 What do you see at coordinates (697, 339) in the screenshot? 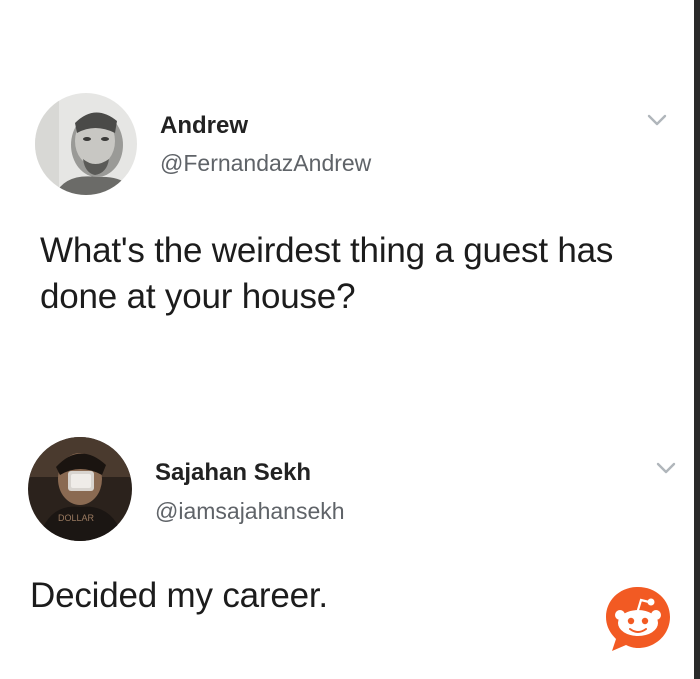
I see `screenshot-edge` at bounding box center [697, 339].